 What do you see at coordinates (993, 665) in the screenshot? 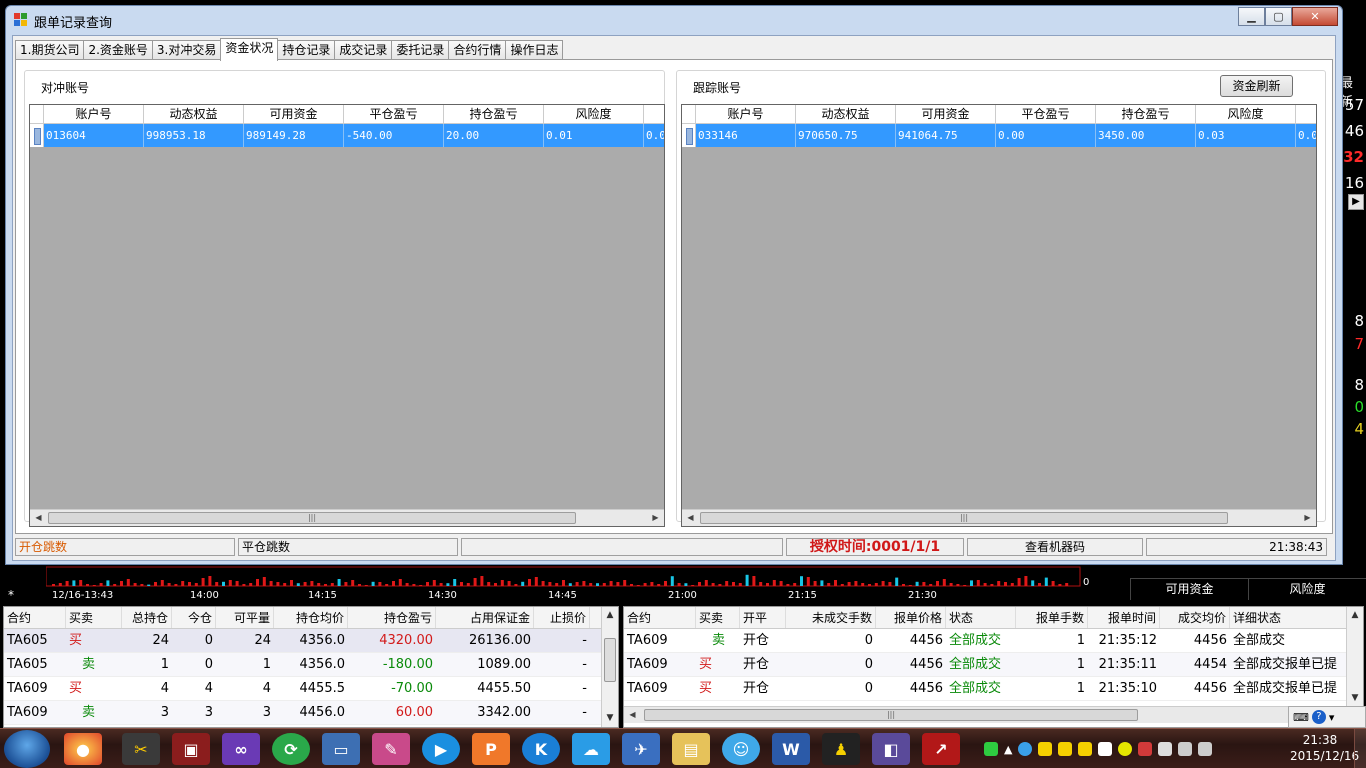
I see `table-row: TA609 买 开仓 0 4456 全部成交 1 21:35:11 4454 全部成交报单已提` at bounding box center [993, 665].